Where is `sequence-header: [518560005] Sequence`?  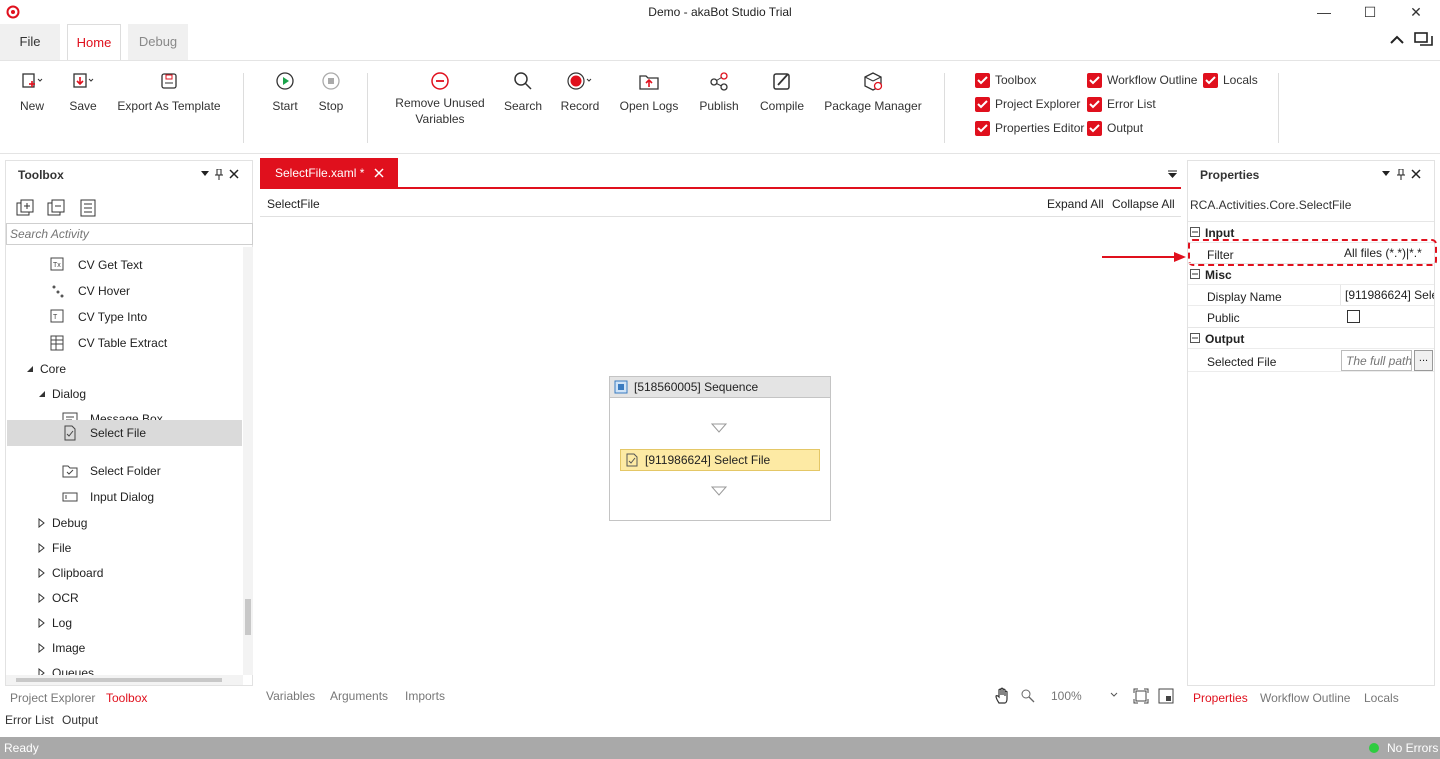
sequence-header: [518560005] Sequence is located at coordinates (720, 387).